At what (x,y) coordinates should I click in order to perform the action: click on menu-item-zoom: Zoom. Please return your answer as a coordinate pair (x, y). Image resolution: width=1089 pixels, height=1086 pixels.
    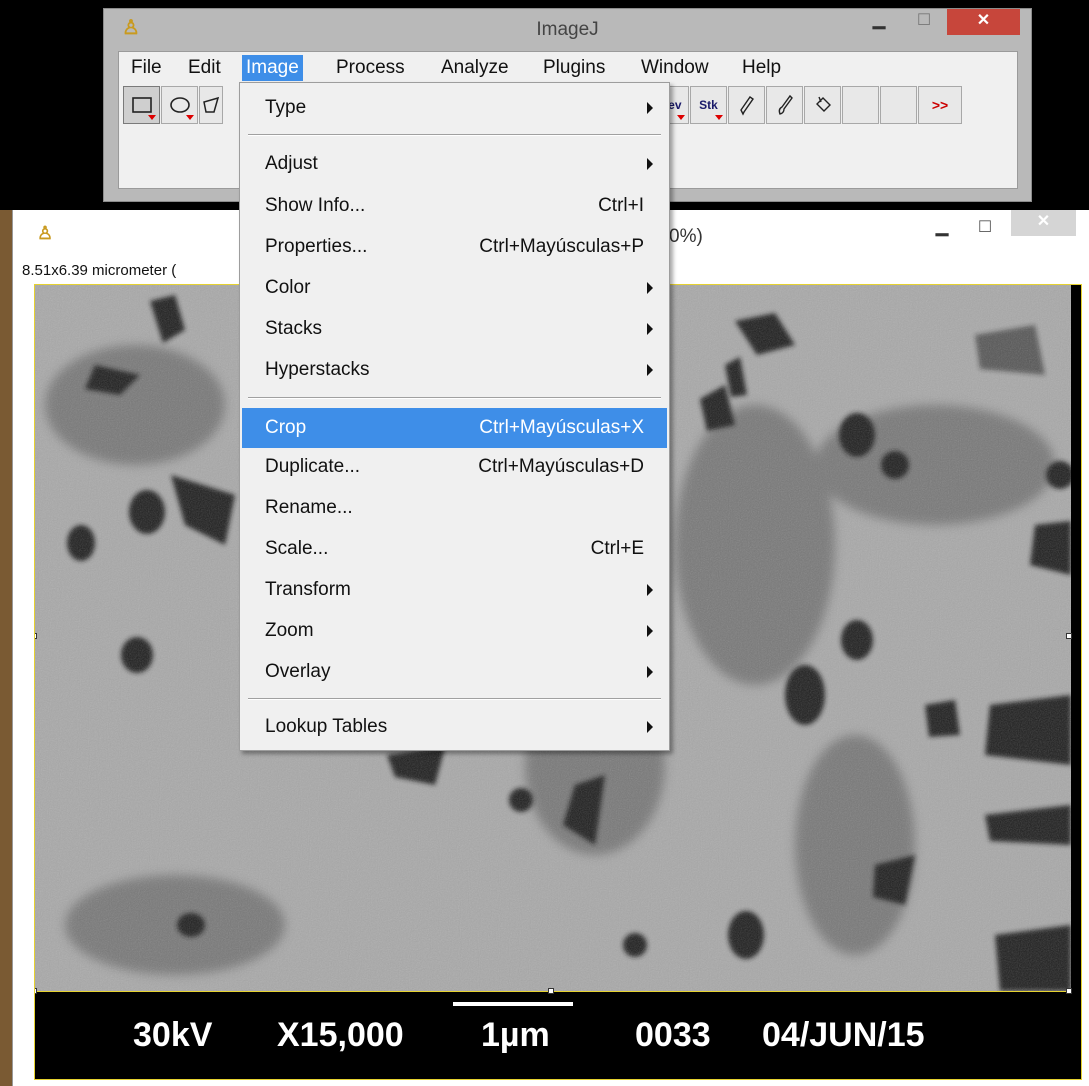
    Looking at the image, I should click on (454, 631).